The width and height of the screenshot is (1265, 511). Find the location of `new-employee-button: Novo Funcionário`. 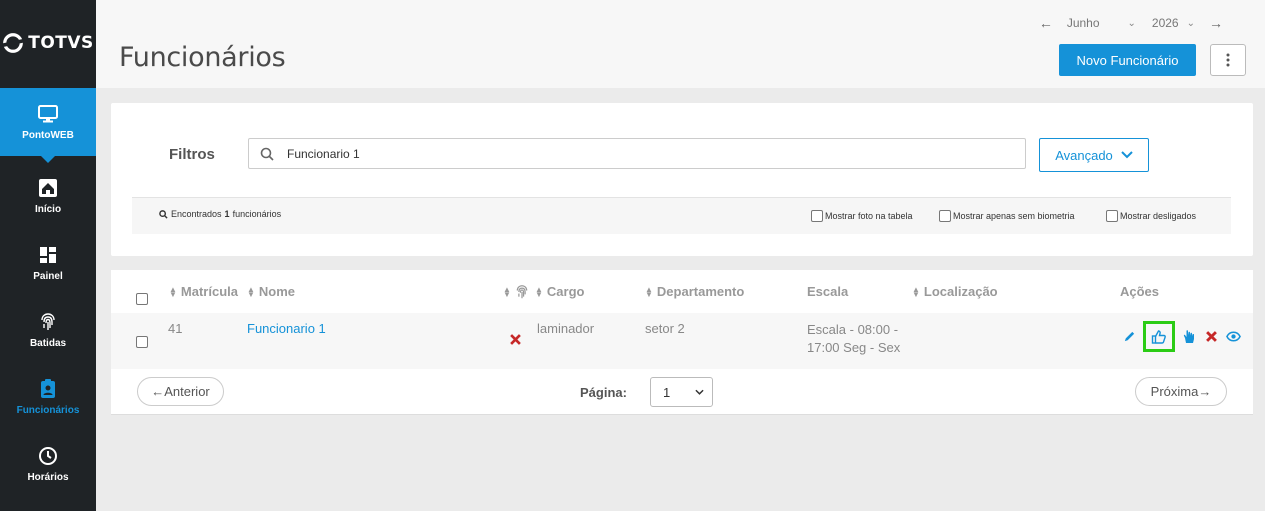

new-employee-button: Novo Funcionário is located at coordinates (1127, 60).